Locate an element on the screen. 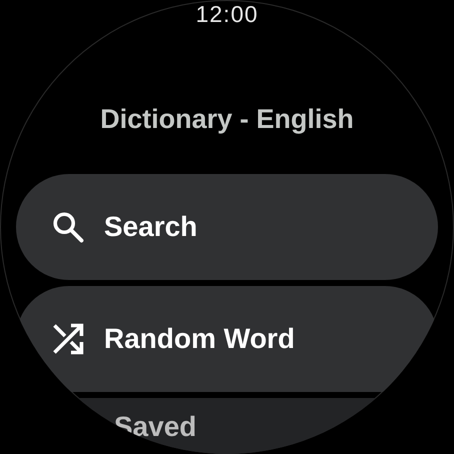 Image resolution: width=454 pixels, height=454 pixels. shuffle-icon is located at coordinates (68, 339).